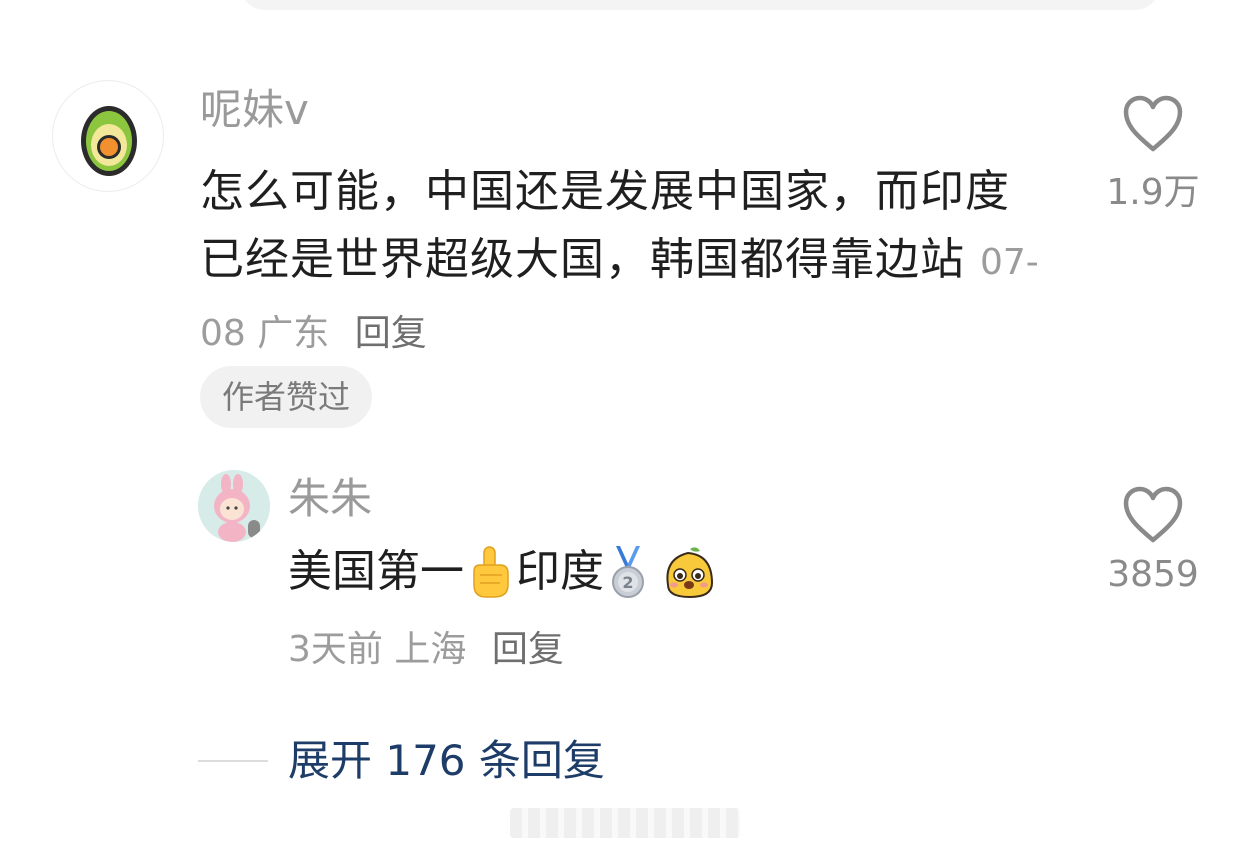 The image size is (1239, 850). What do you see at coordinates (1153, 192) in the screenshot?
I see `like-count: 1.9万` at bounding box center [1153, 192].